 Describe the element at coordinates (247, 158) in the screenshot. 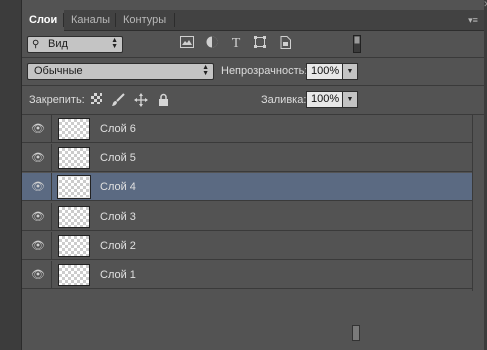

I see `layer-row: 👁 Слой 5` at that location.